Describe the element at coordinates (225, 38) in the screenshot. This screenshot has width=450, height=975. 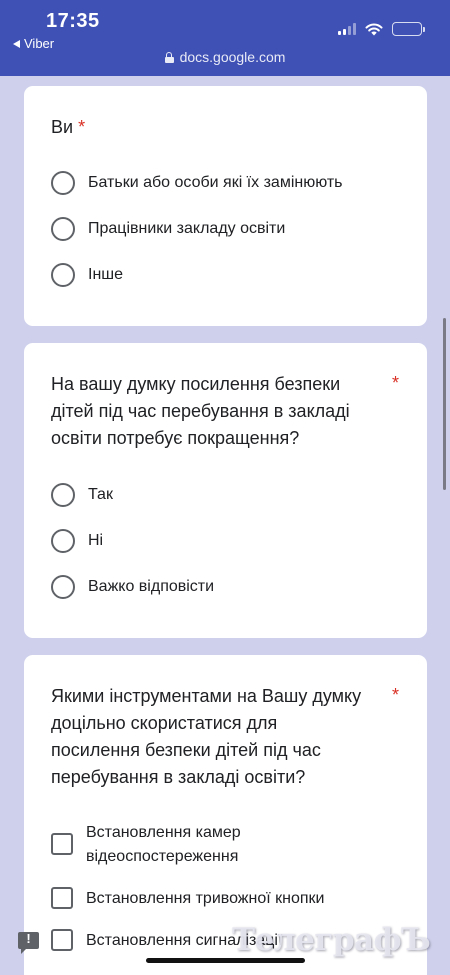
I see `status-bar: 17:35 Viber docs.google.com` at that location.